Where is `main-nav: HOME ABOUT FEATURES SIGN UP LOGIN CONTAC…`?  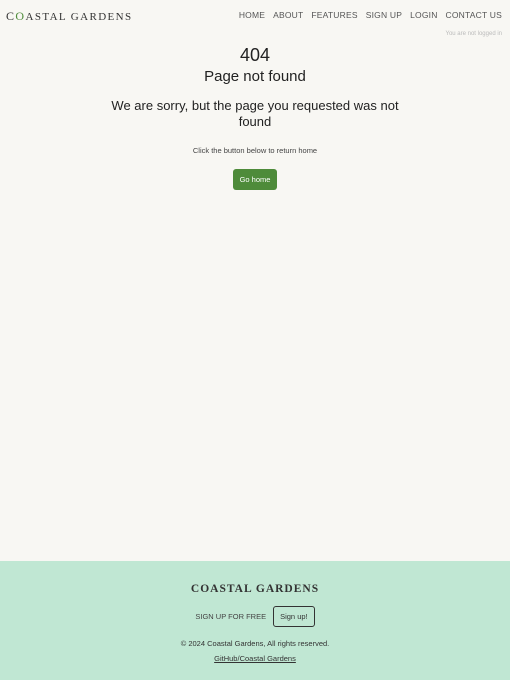
main-nav: HOME ABOUT FEATURES SIGN UP LOGIN CONTAC… is located at coordinates (370, 15).